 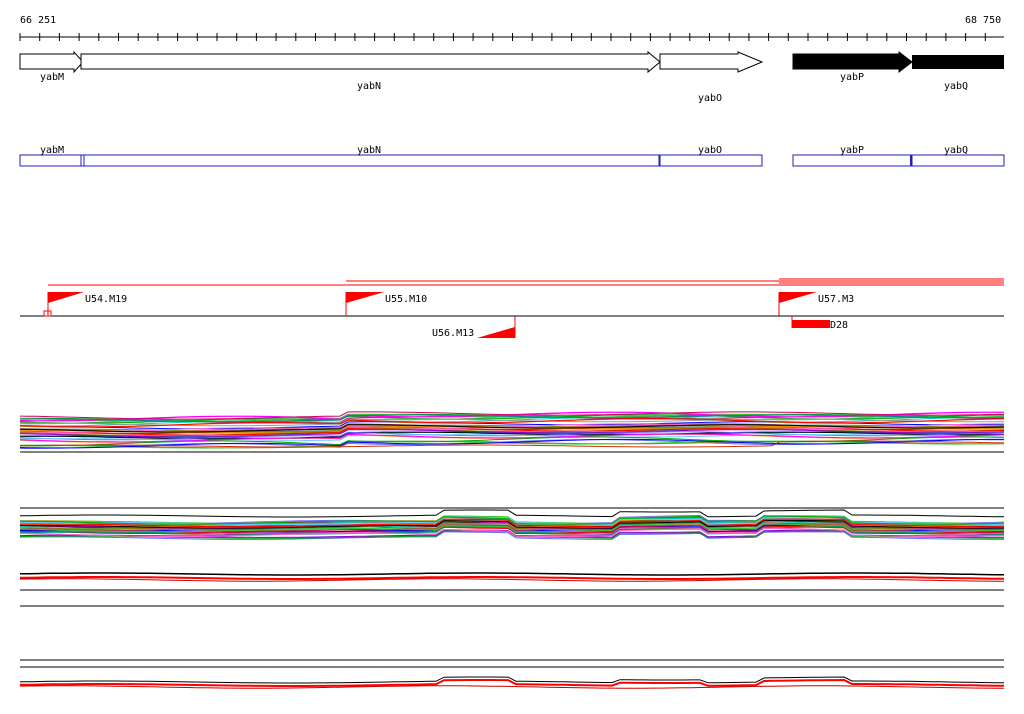 I want to click on promoter-U54.M19: U54.M19, so click(x=85, y=304).